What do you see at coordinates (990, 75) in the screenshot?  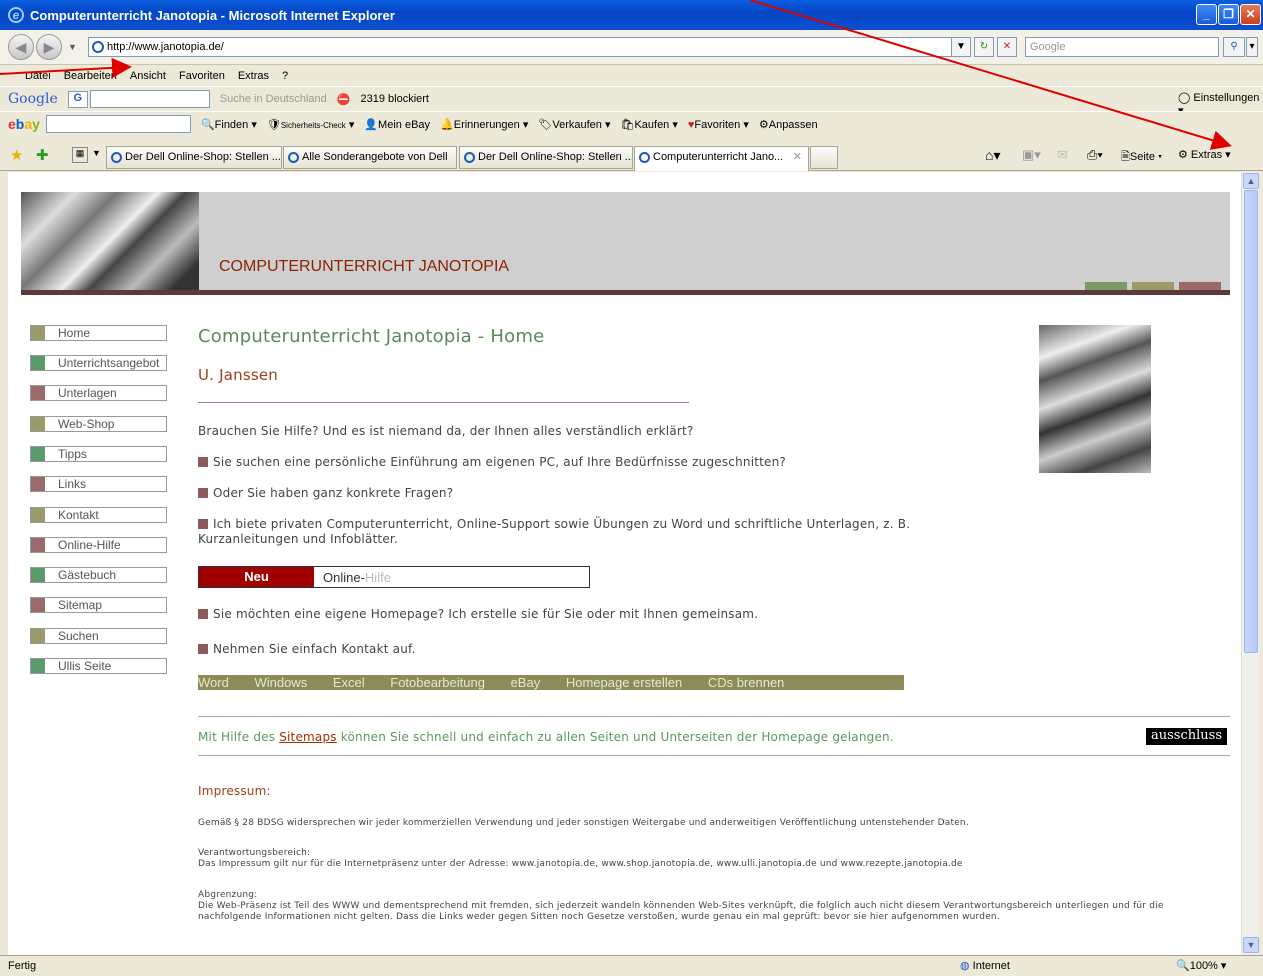 I see `arrow-to-extras` at bounding box center [990, 75].